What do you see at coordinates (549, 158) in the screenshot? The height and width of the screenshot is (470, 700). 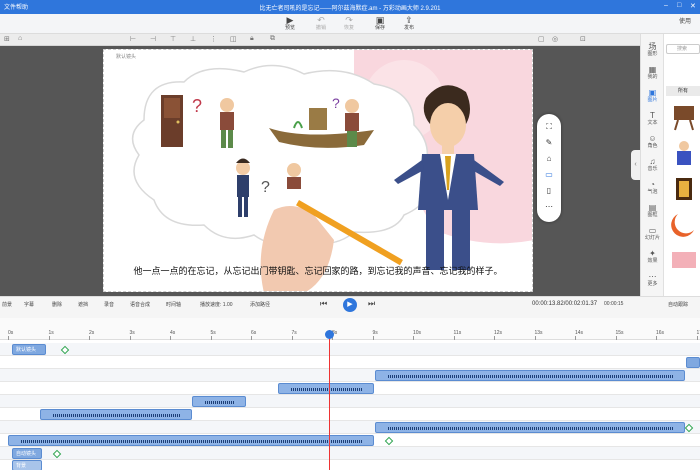 I see `unlock-icon: ⌂` at bounding box center [549, 158].